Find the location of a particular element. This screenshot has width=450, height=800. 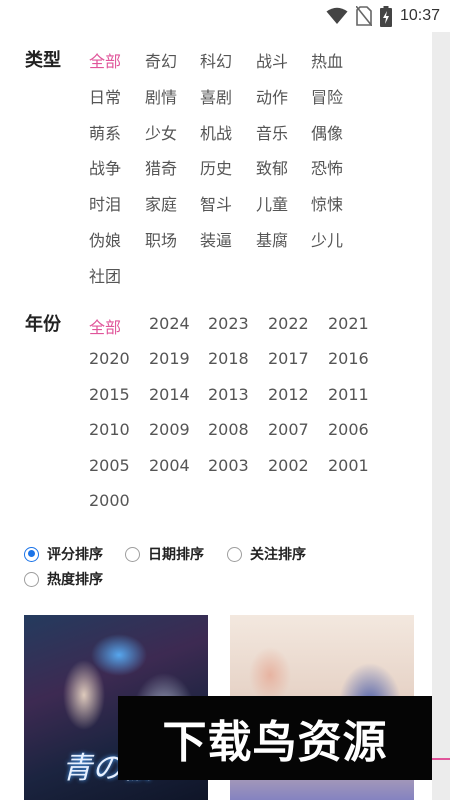

genre-option: 战争 is located at coordinates (105, 167).